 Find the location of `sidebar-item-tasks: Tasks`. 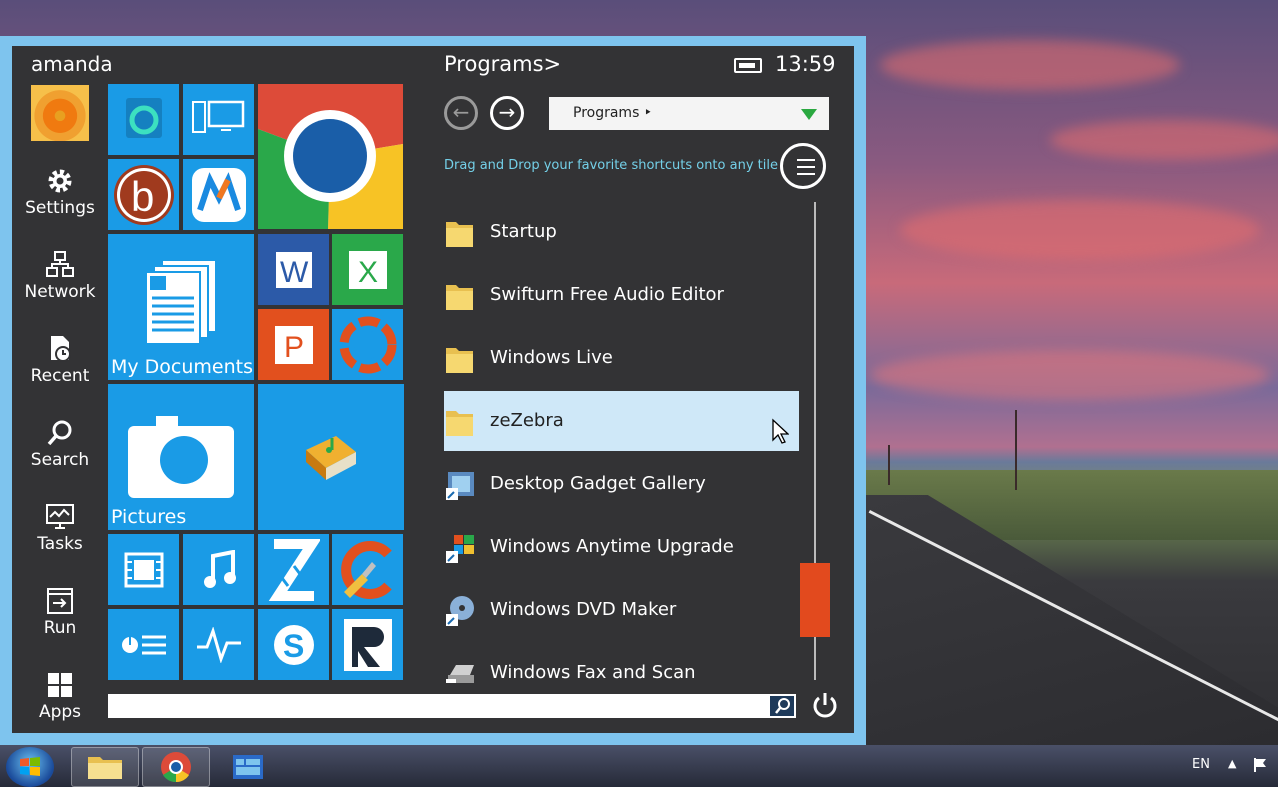

sidebar-item-tasks: Tasks is located at coordinates (60, 528).